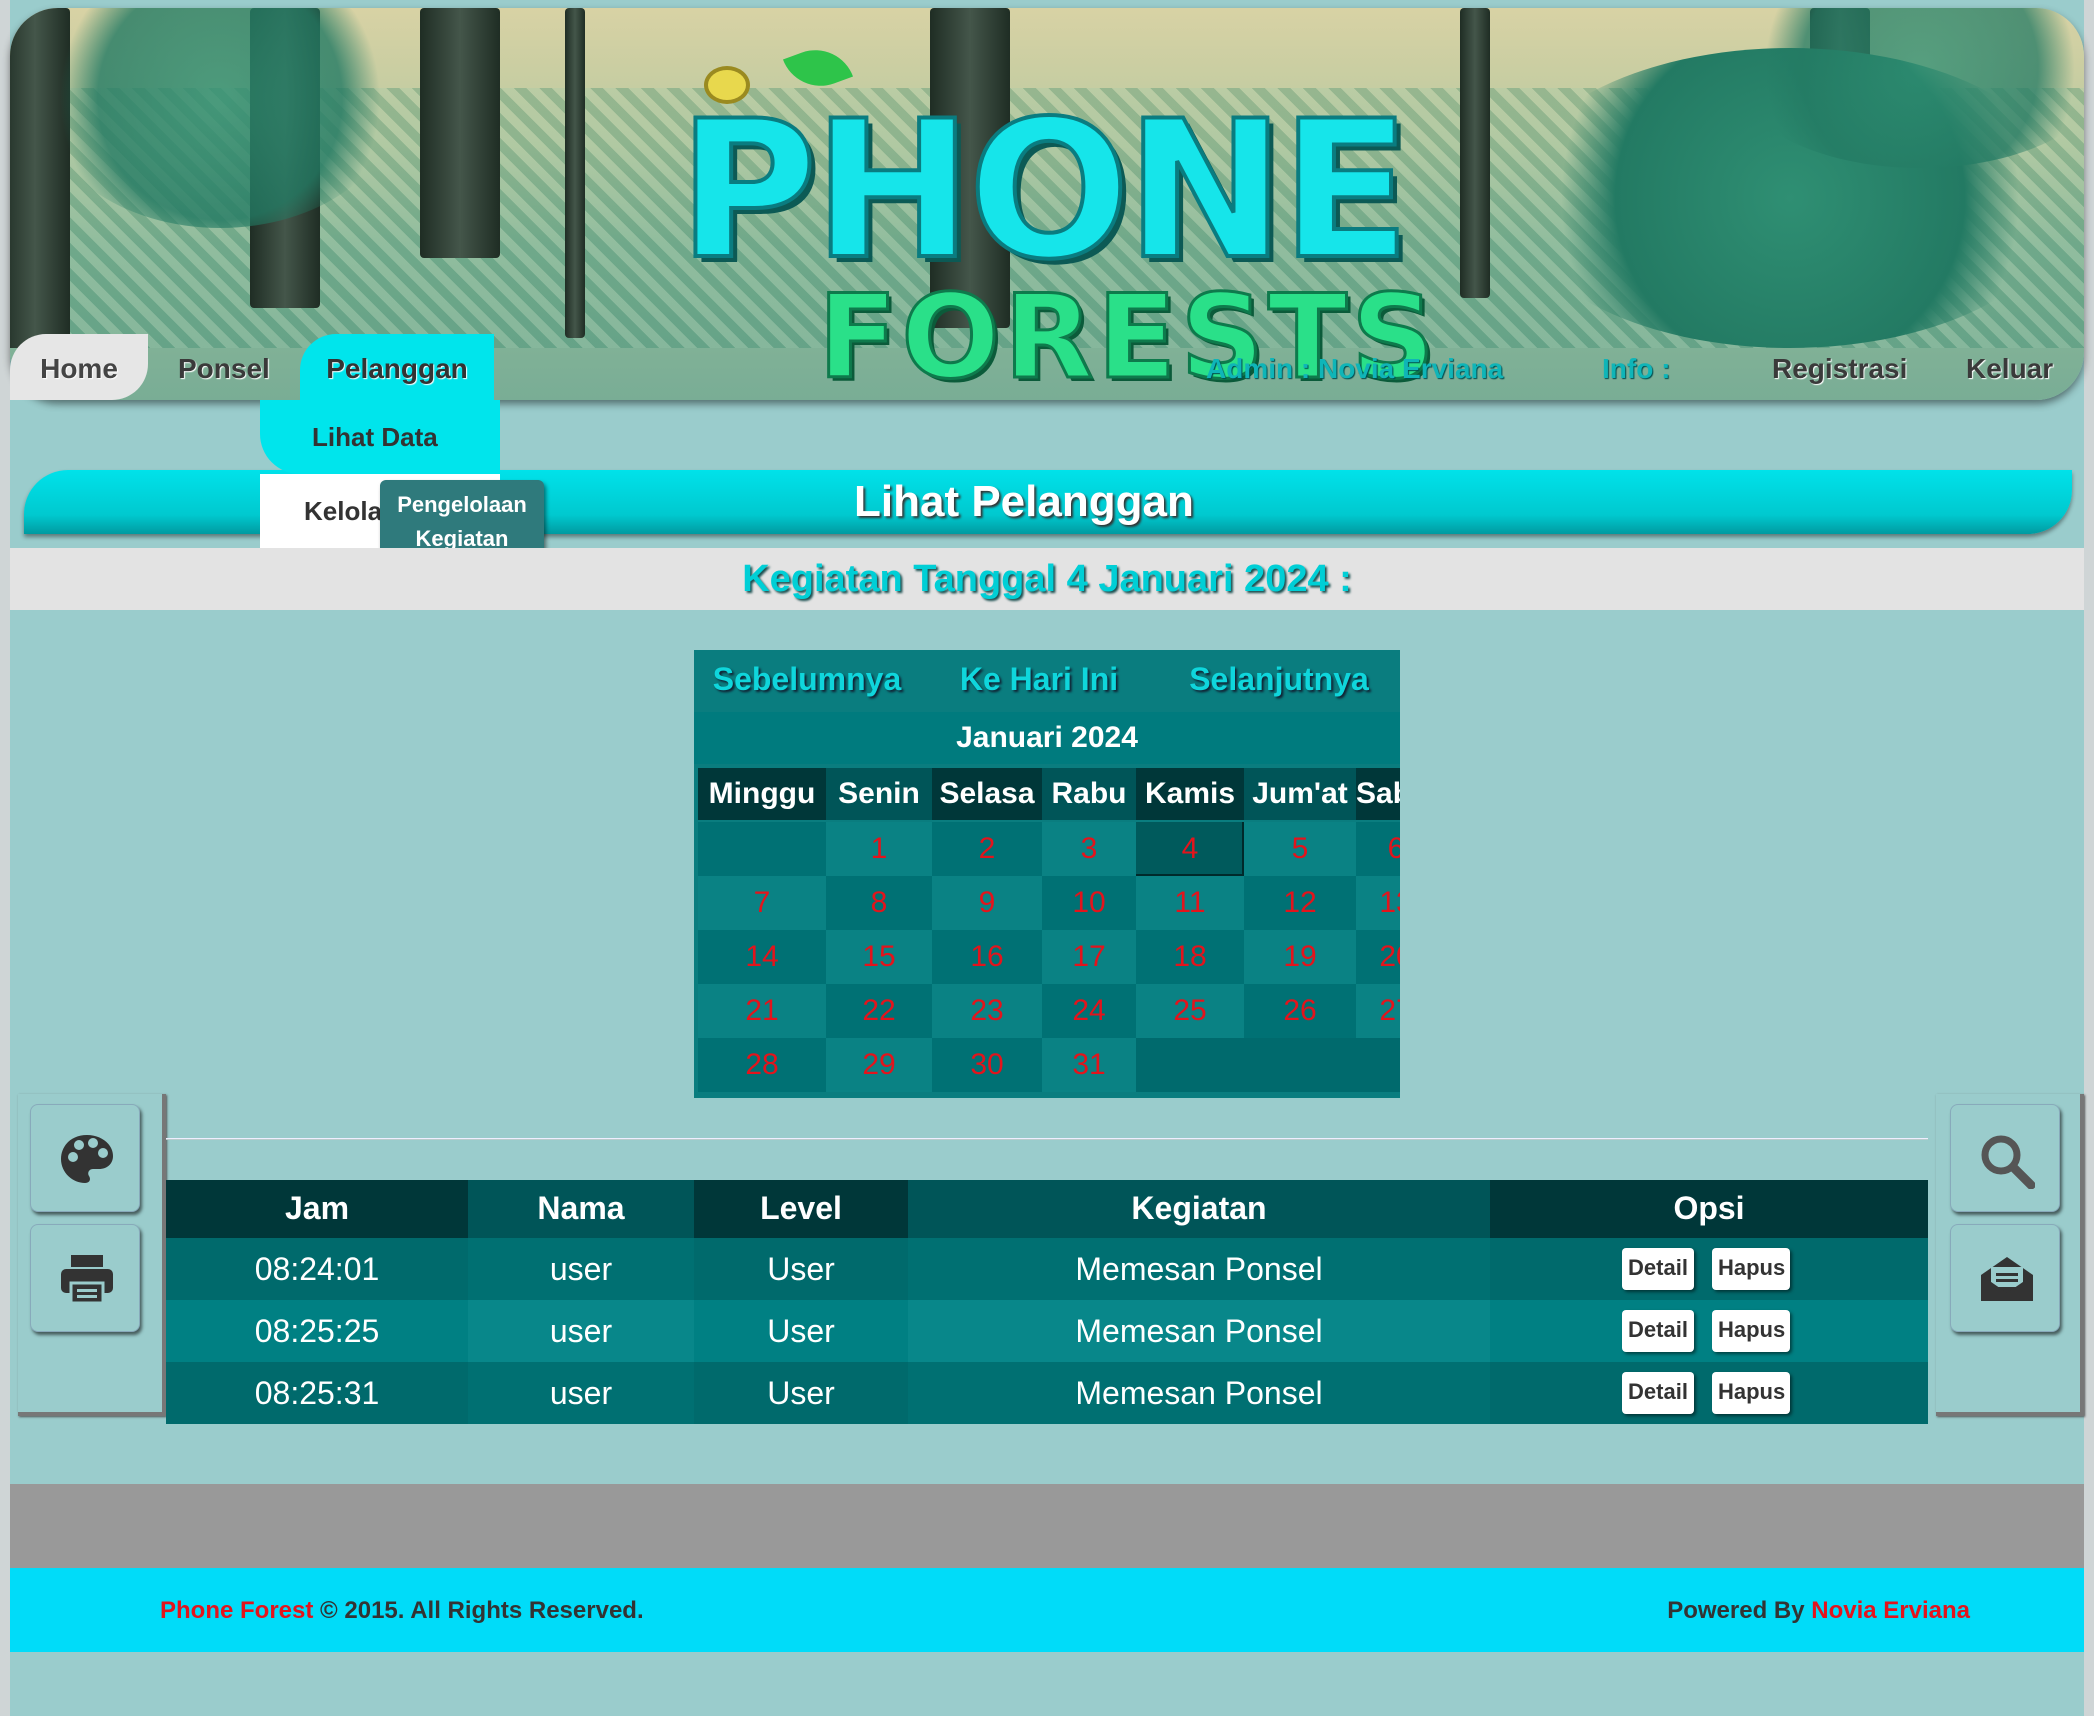 The image size is (2094, 1716). What do you see at coordinates (1190, 849) in the screenshot?
I see `calendar-day-cell: 4` at bounding box center [1190, 849].